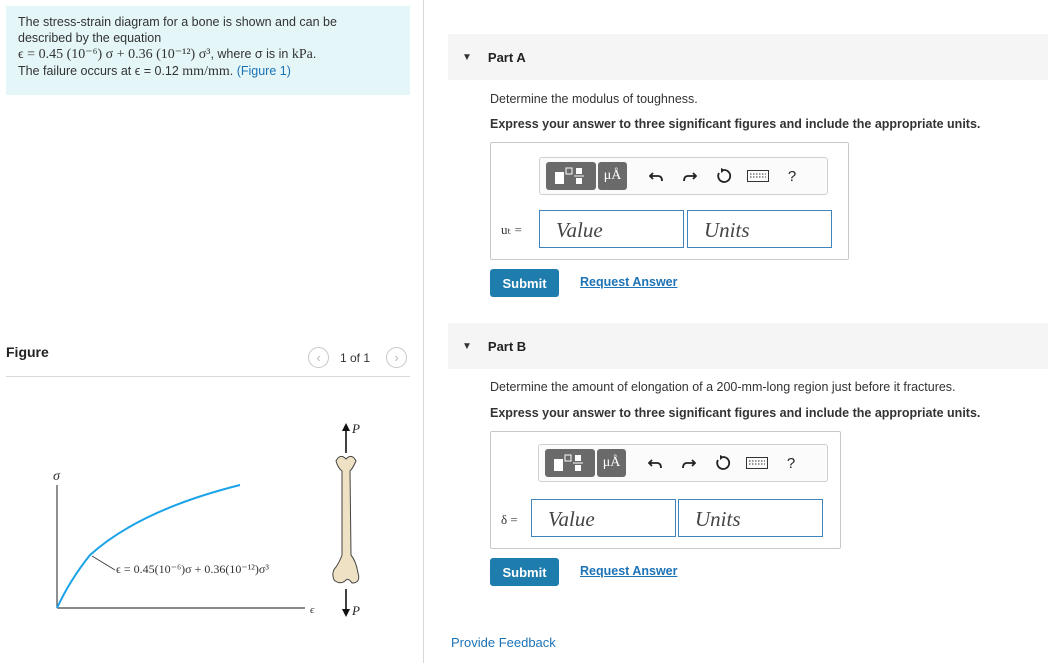 The height and width of the screenshot is (663, 1048). Describe the element at coordinates (509, 519) in the screenshot. I see `part-b-variable: δ =` at that location.